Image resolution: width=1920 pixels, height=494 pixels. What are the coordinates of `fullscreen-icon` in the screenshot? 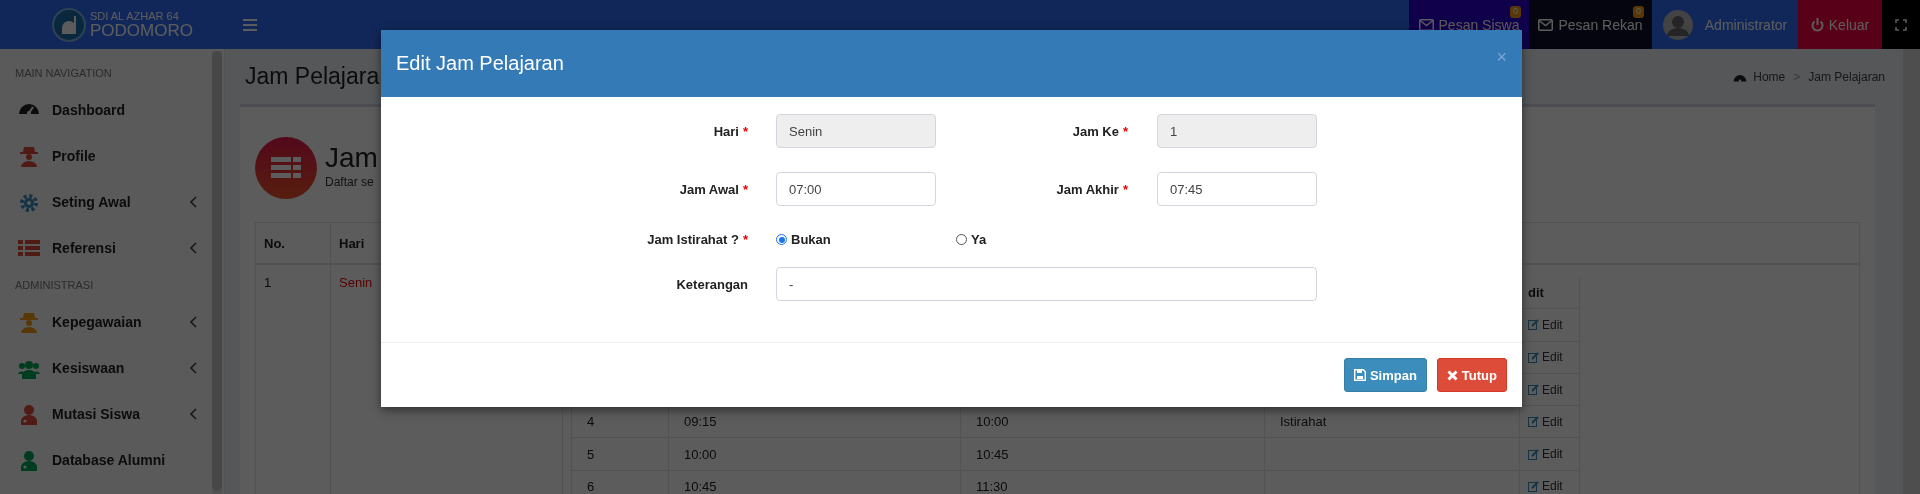 It's located at (1901, 24).